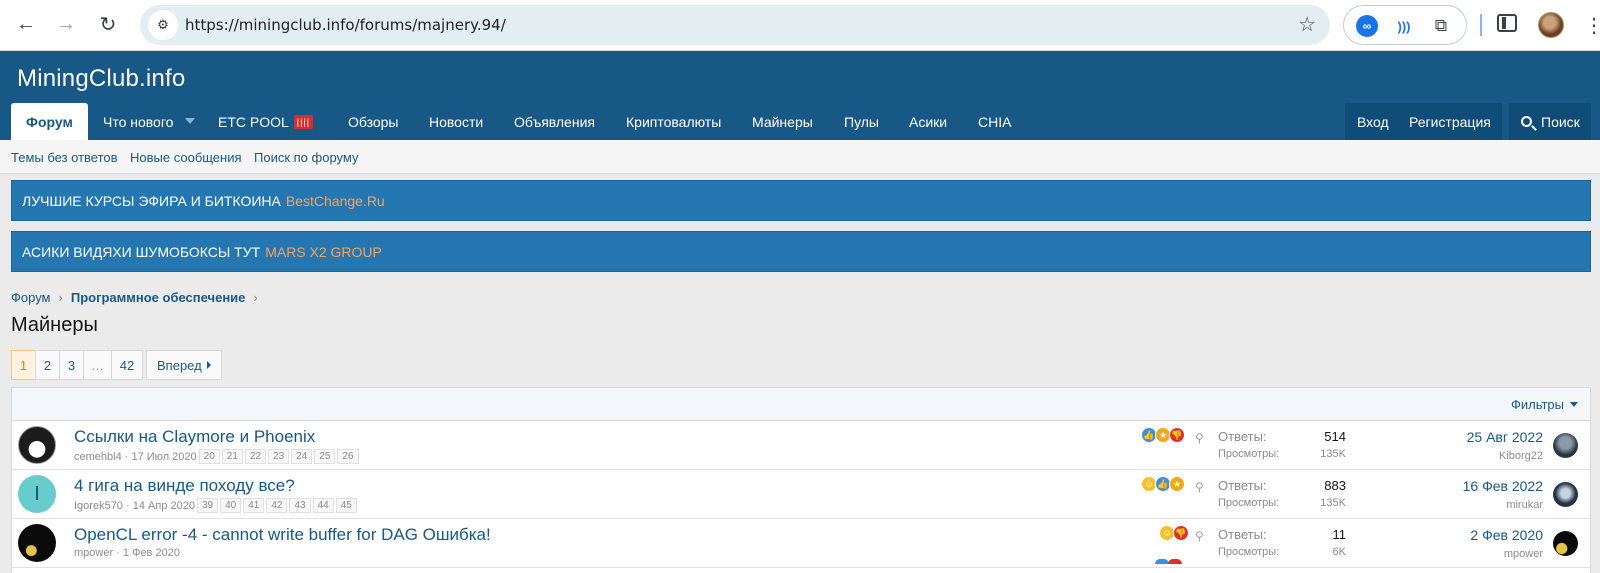 The width and height of the screenshot is (1600, 573). Describe the element at coordinates (108, 24) in the screenshot. I see `reload-icon: ↻` at that location.